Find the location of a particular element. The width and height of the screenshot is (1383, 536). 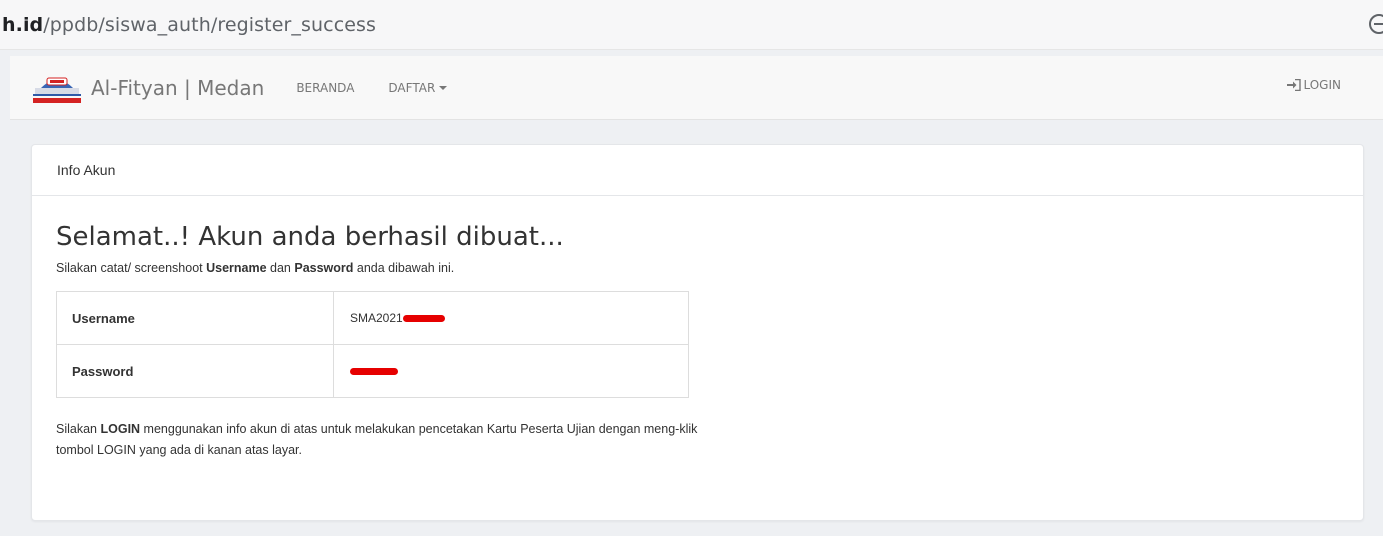

instruction-pre: Silakan catat/ screenshoot is located at coordinates (131, 268).